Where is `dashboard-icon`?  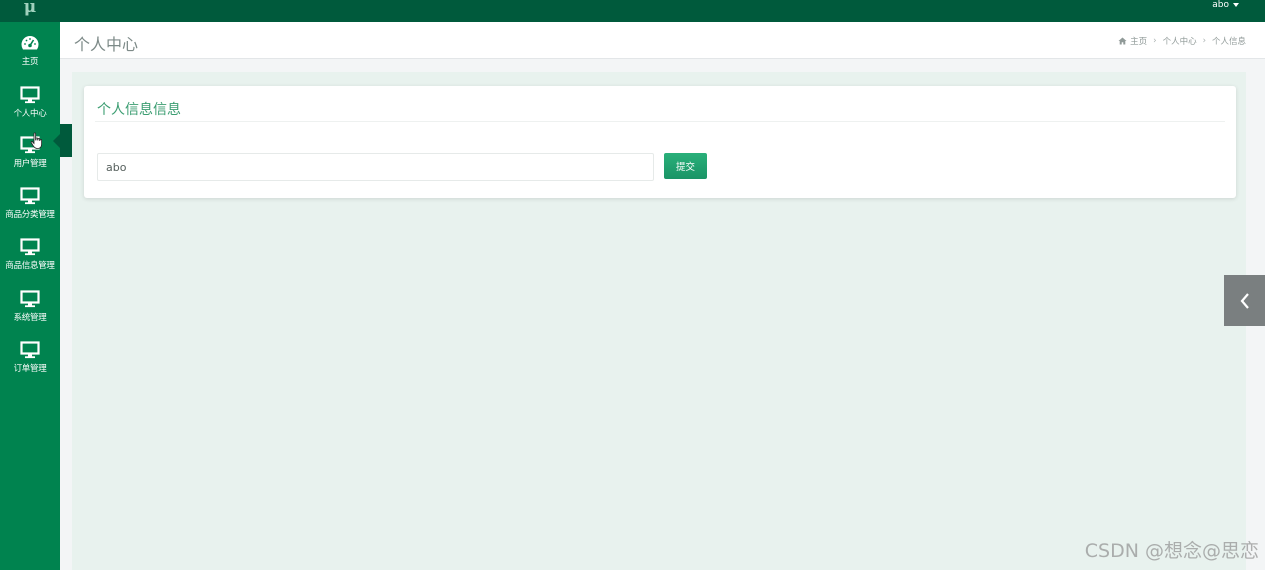
dashboard-icon is located at coordinates (30, 43).